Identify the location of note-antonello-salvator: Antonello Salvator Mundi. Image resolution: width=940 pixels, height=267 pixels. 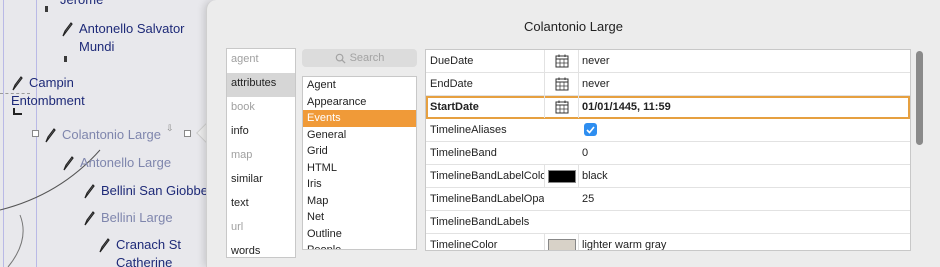
(123, 38).